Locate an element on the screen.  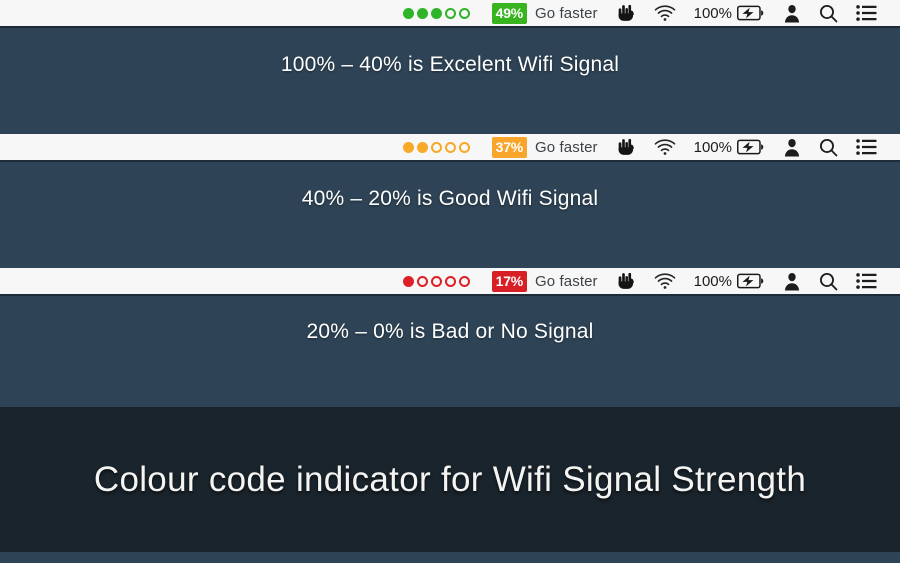
speed-percentage-menu: 17% Go faster is located at coordinates (545, 281).